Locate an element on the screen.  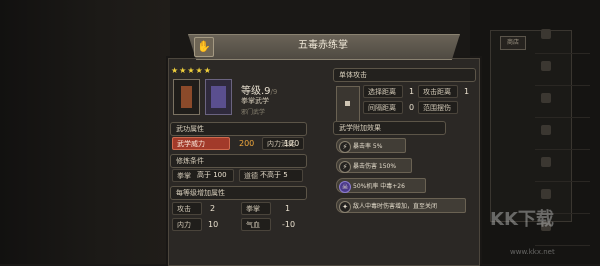
weapon-type: 拳掌武学 is located at coordinates (255, 101).